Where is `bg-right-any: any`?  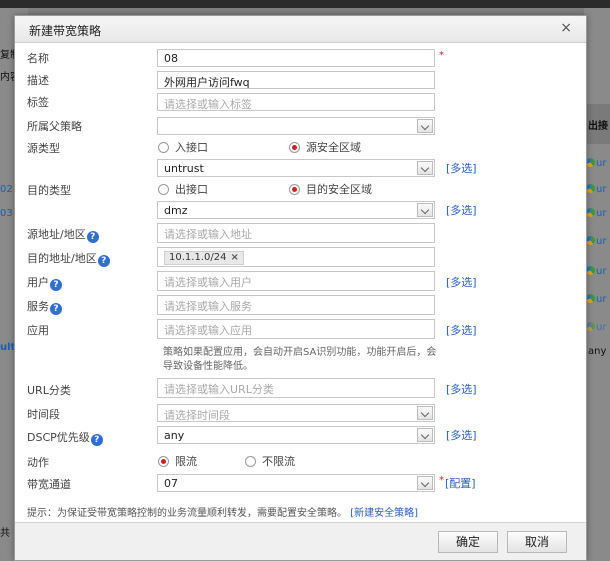 bg-right-any: any is located at coordinates (597, 351).